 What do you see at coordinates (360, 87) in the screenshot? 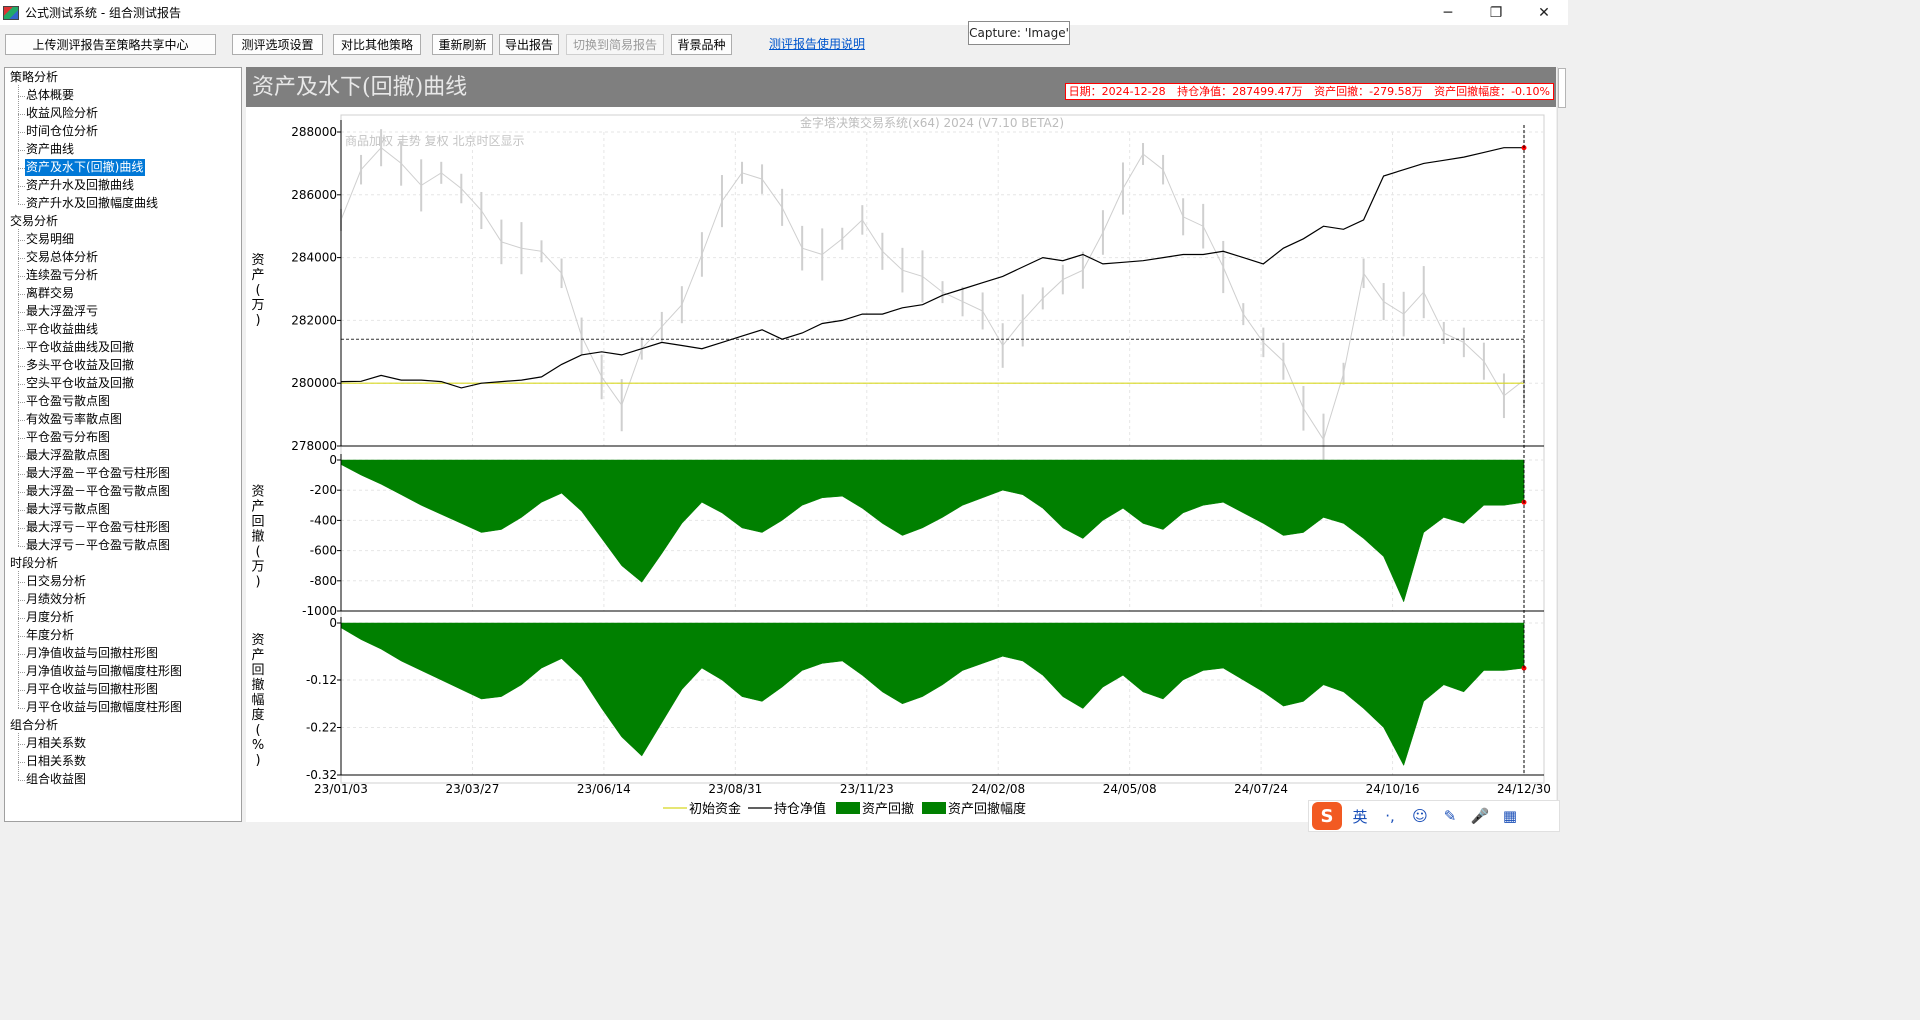
I see `panel-title: 资产及水下(回撤)曲线` at bounding box center [360, 87].